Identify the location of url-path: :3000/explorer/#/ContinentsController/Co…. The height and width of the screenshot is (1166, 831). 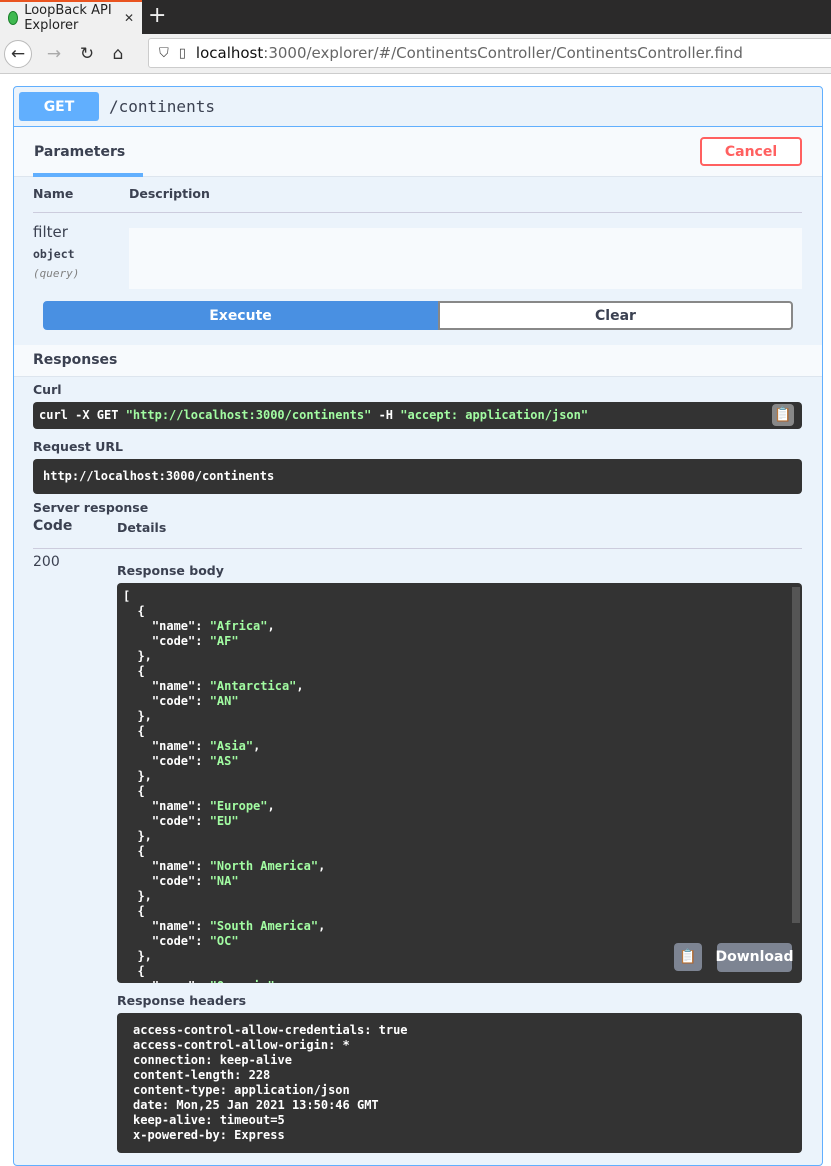
(503, 53).